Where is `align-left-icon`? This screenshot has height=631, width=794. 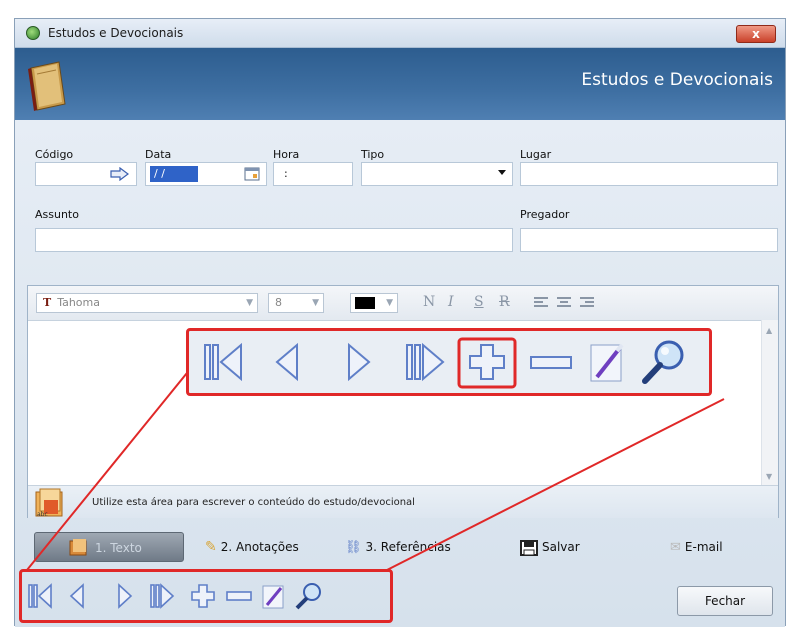 align-left-icon is located at coordinates (541, 303).